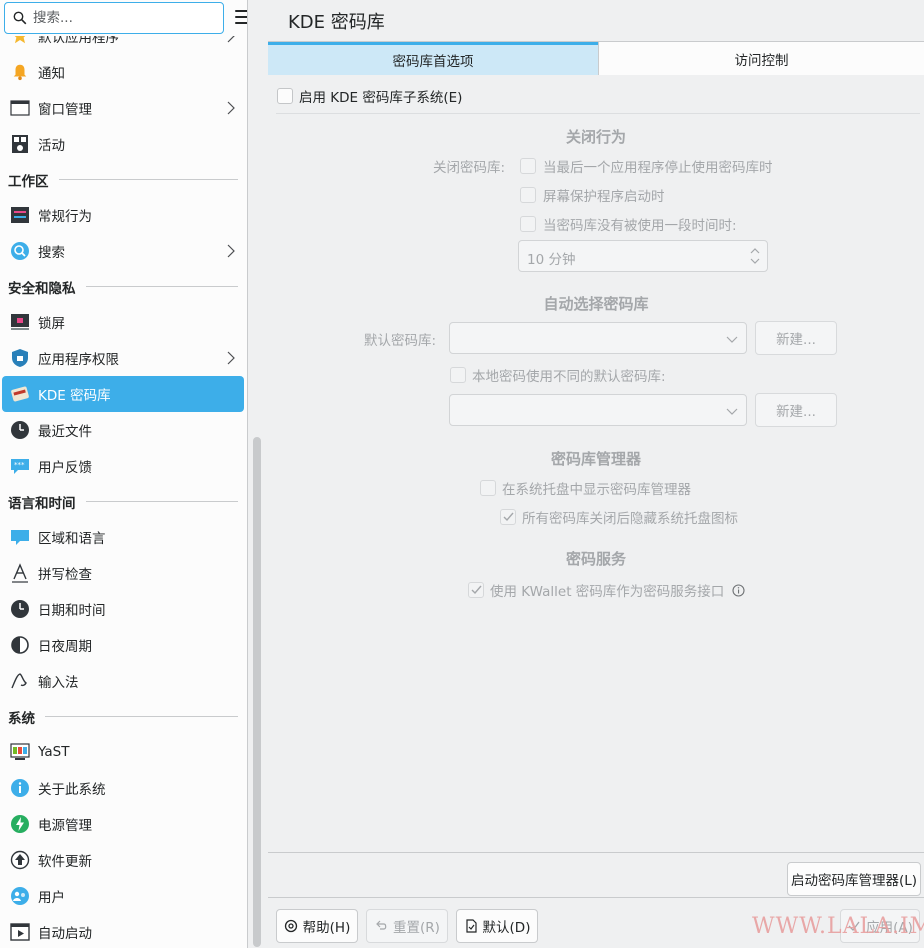 The height and width of the screenshot is (948, 924). Describe the element at coordinates (369, 96) in the screenshot. I see `enable-wallet-checkbox-row: 启用 KDE 密码库子系统(E)` at that location.